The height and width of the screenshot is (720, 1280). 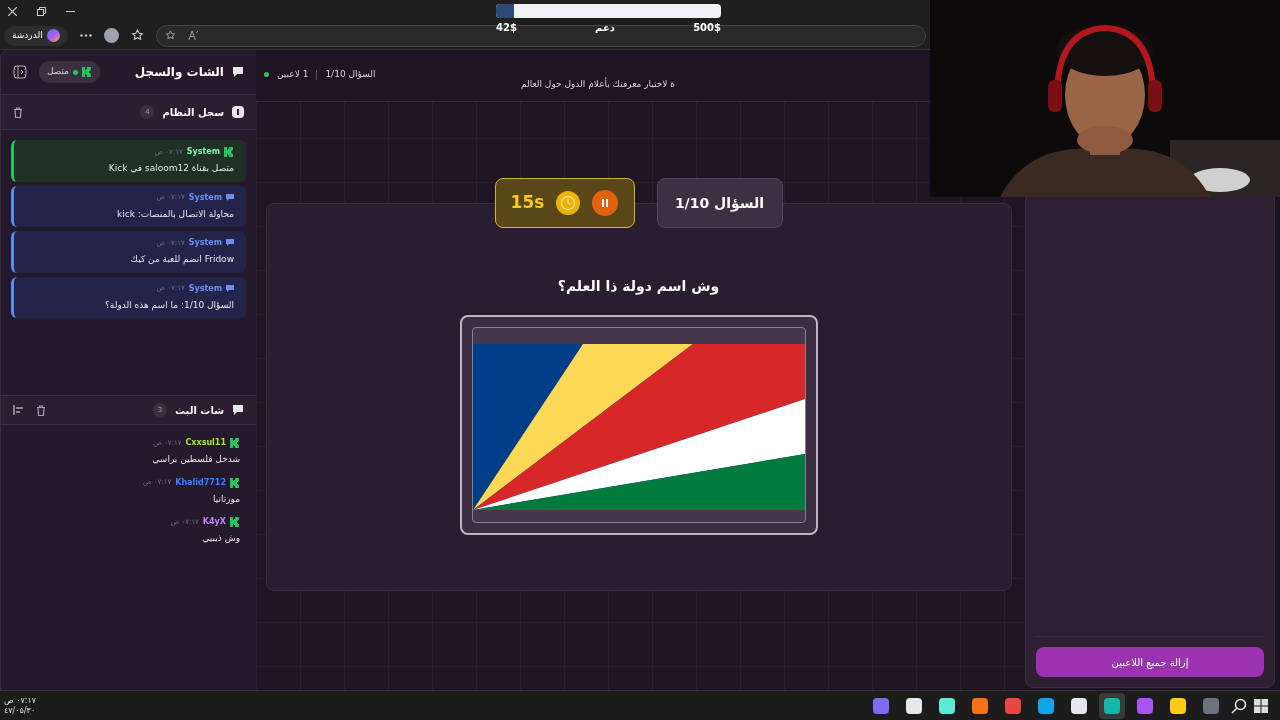 I want to click on pause-button, so click(x=605, y=203).